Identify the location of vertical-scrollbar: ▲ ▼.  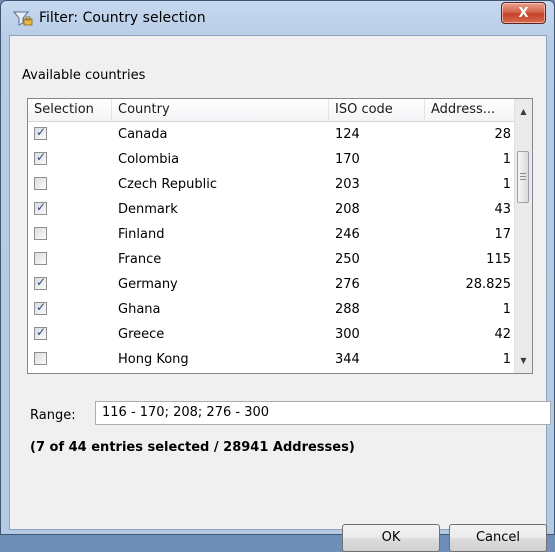
(523, 236).